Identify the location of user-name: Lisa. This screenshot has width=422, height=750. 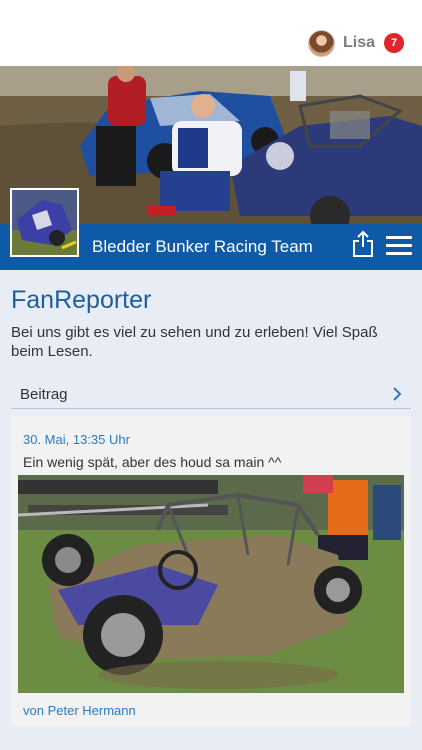
(359, 43).